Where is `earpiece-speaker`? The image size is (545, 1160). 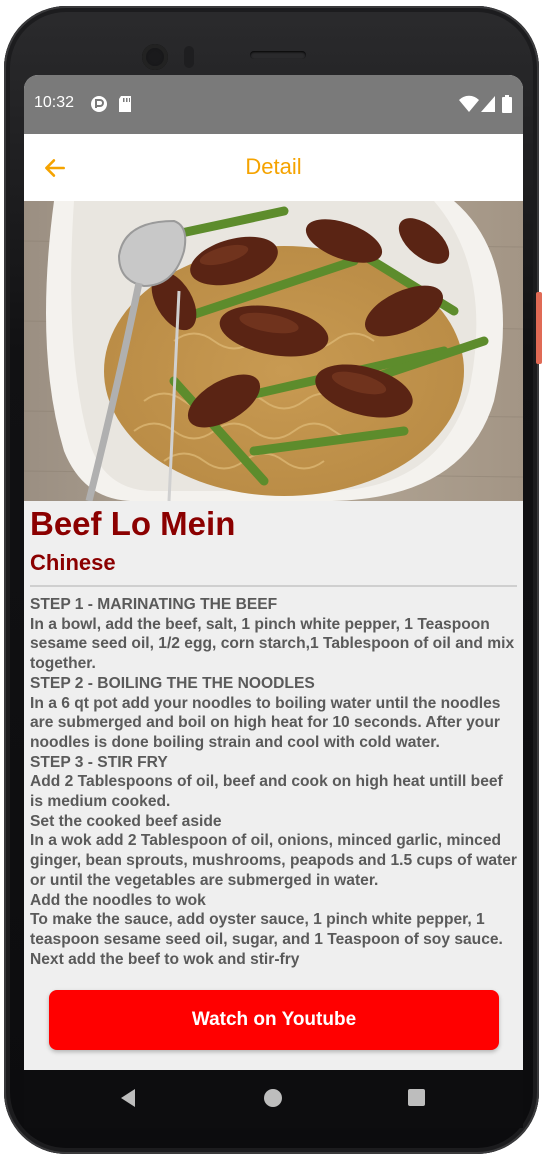 earpiece-speaker is located at coordinates (278, 55).